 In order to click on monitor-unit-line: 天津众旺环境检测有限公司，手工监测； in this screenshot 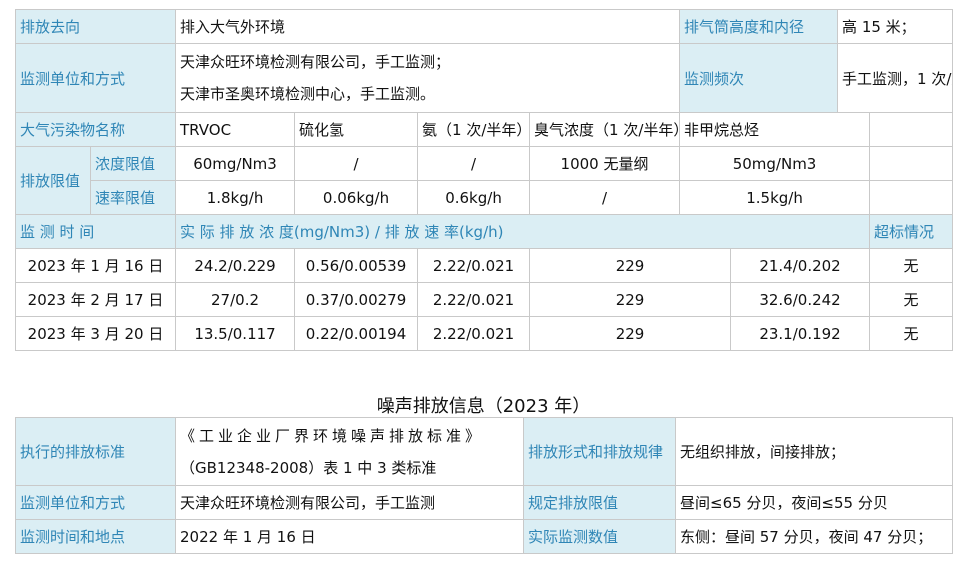, I will do `click(315, 62)`.